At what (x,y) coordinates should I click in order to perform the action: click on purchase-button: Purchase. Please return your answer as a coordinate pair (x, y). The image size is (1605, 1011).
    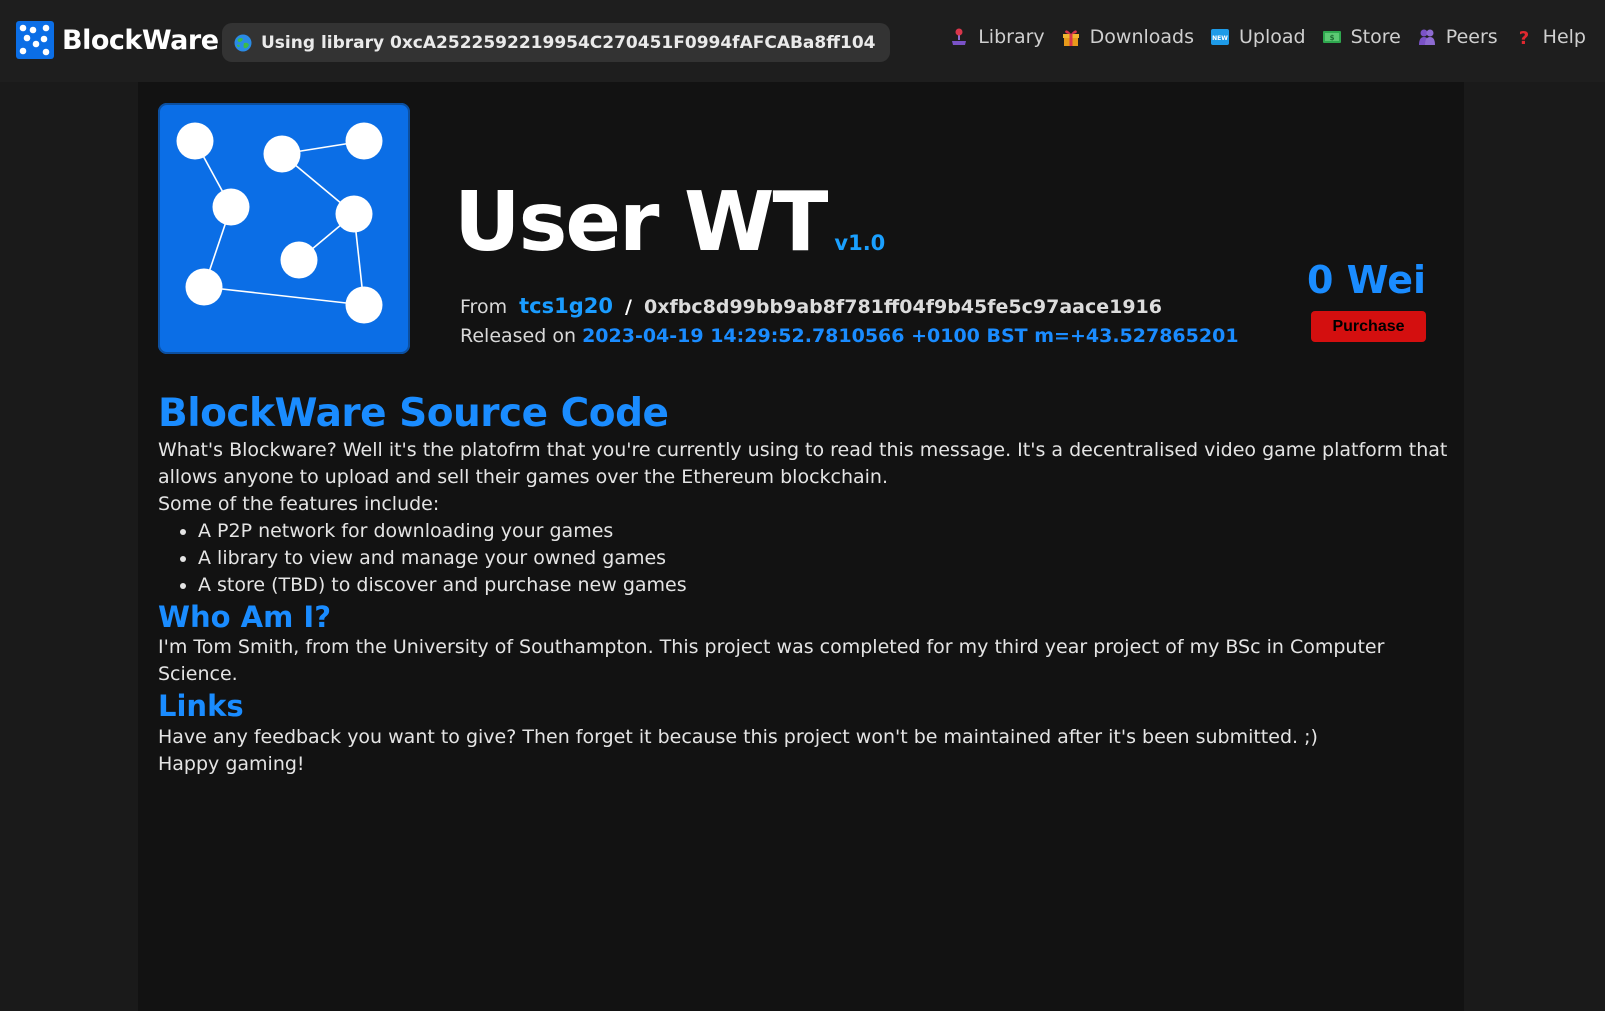
    Looking at the image, I should click on (1368, 326).